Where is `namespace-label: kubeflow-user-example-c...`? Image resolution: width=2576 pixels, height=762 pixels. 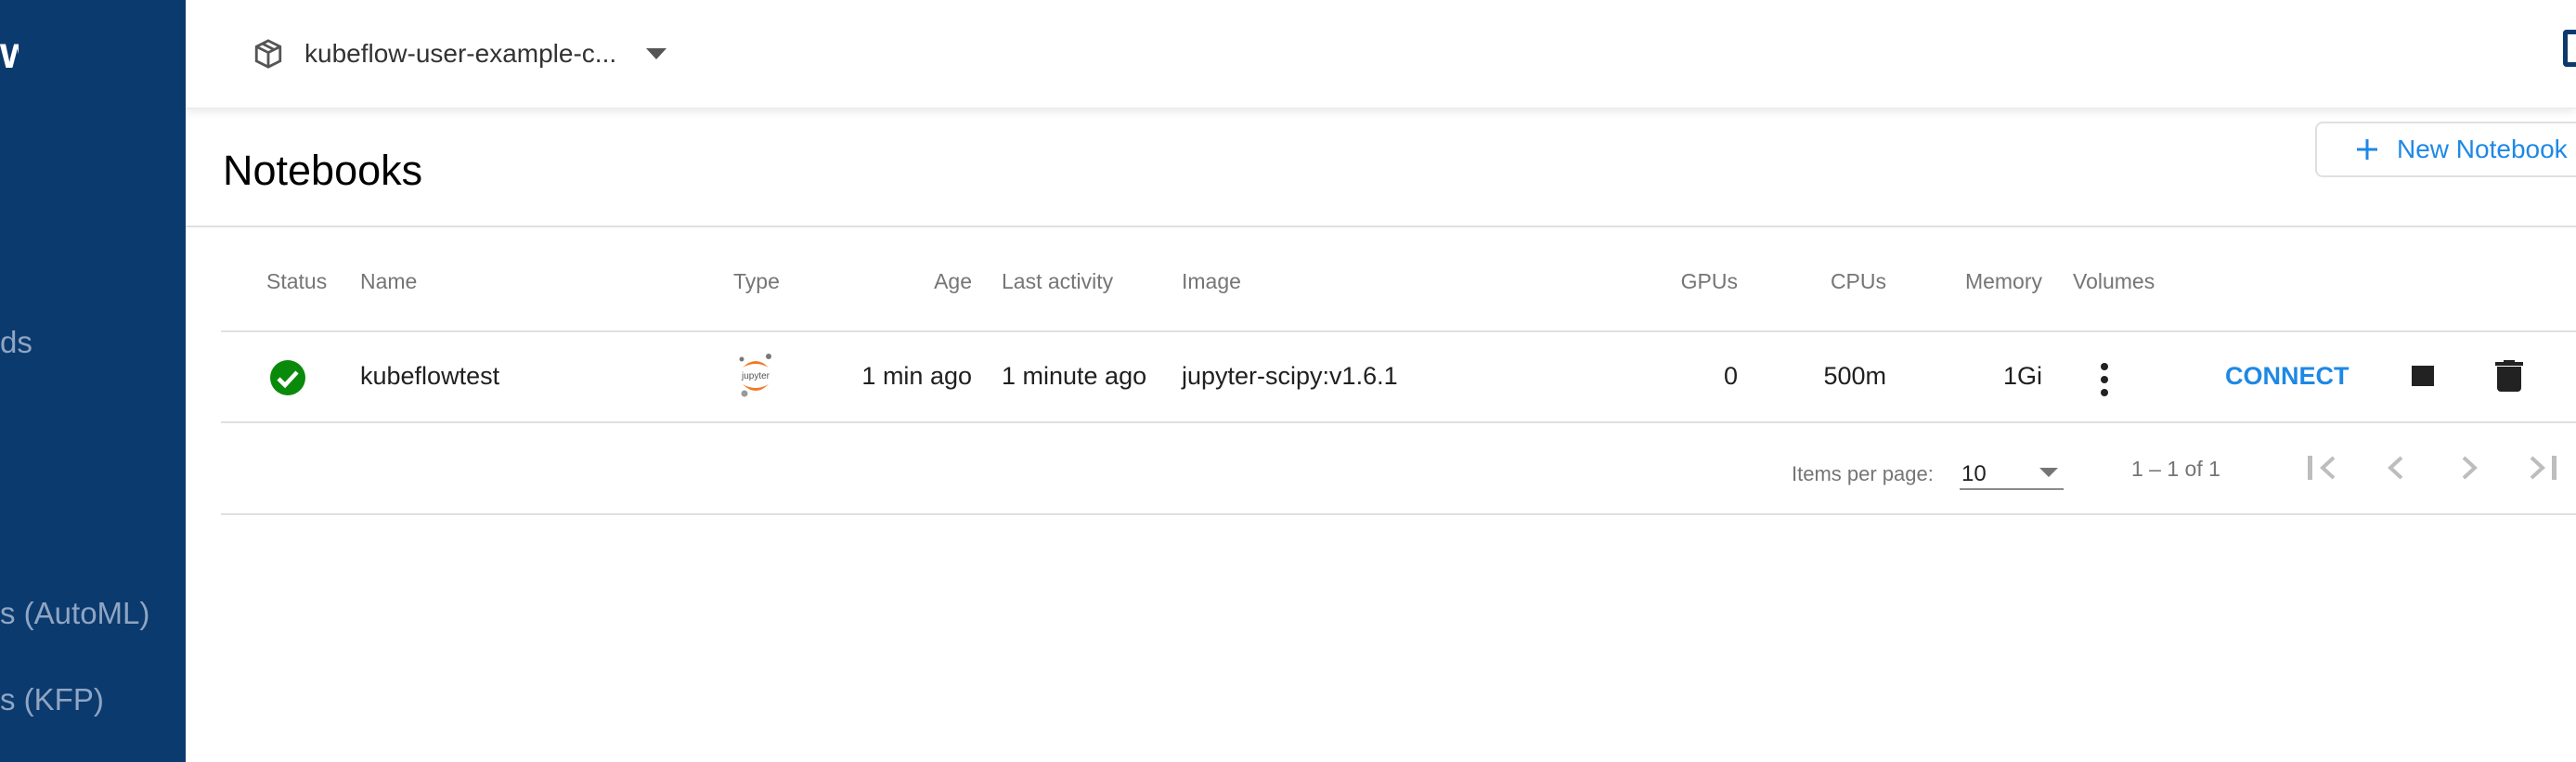
namespace-label: kubeflow-user-example-c... is located at coordinates (460, 53).